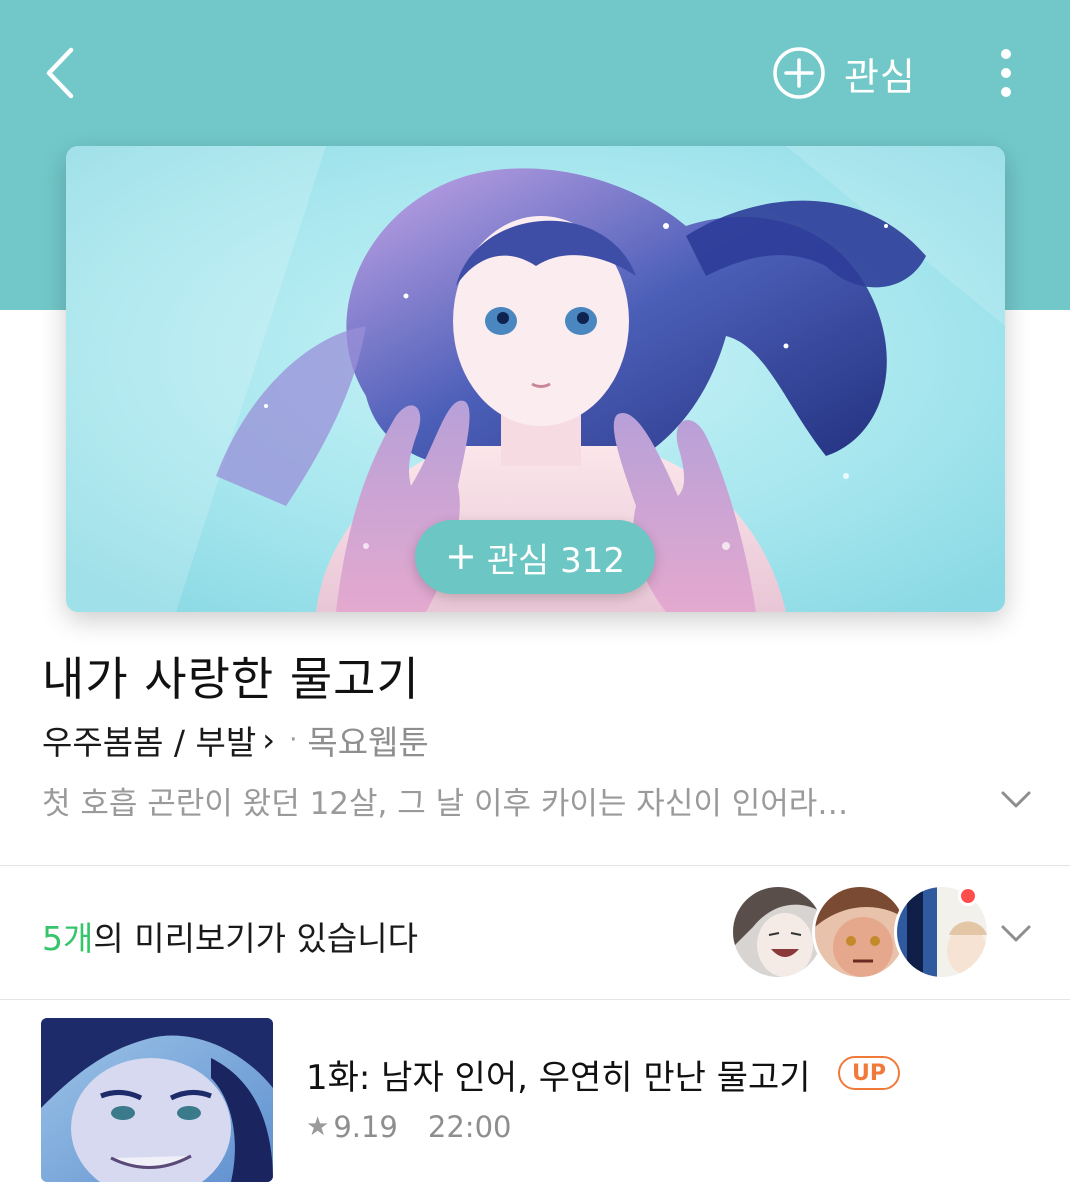 This screenshot has height=1200, width=1070. Describe the element at coordinates (869, 1073) in the screenshot. I see `up-badge: UP` at that location.